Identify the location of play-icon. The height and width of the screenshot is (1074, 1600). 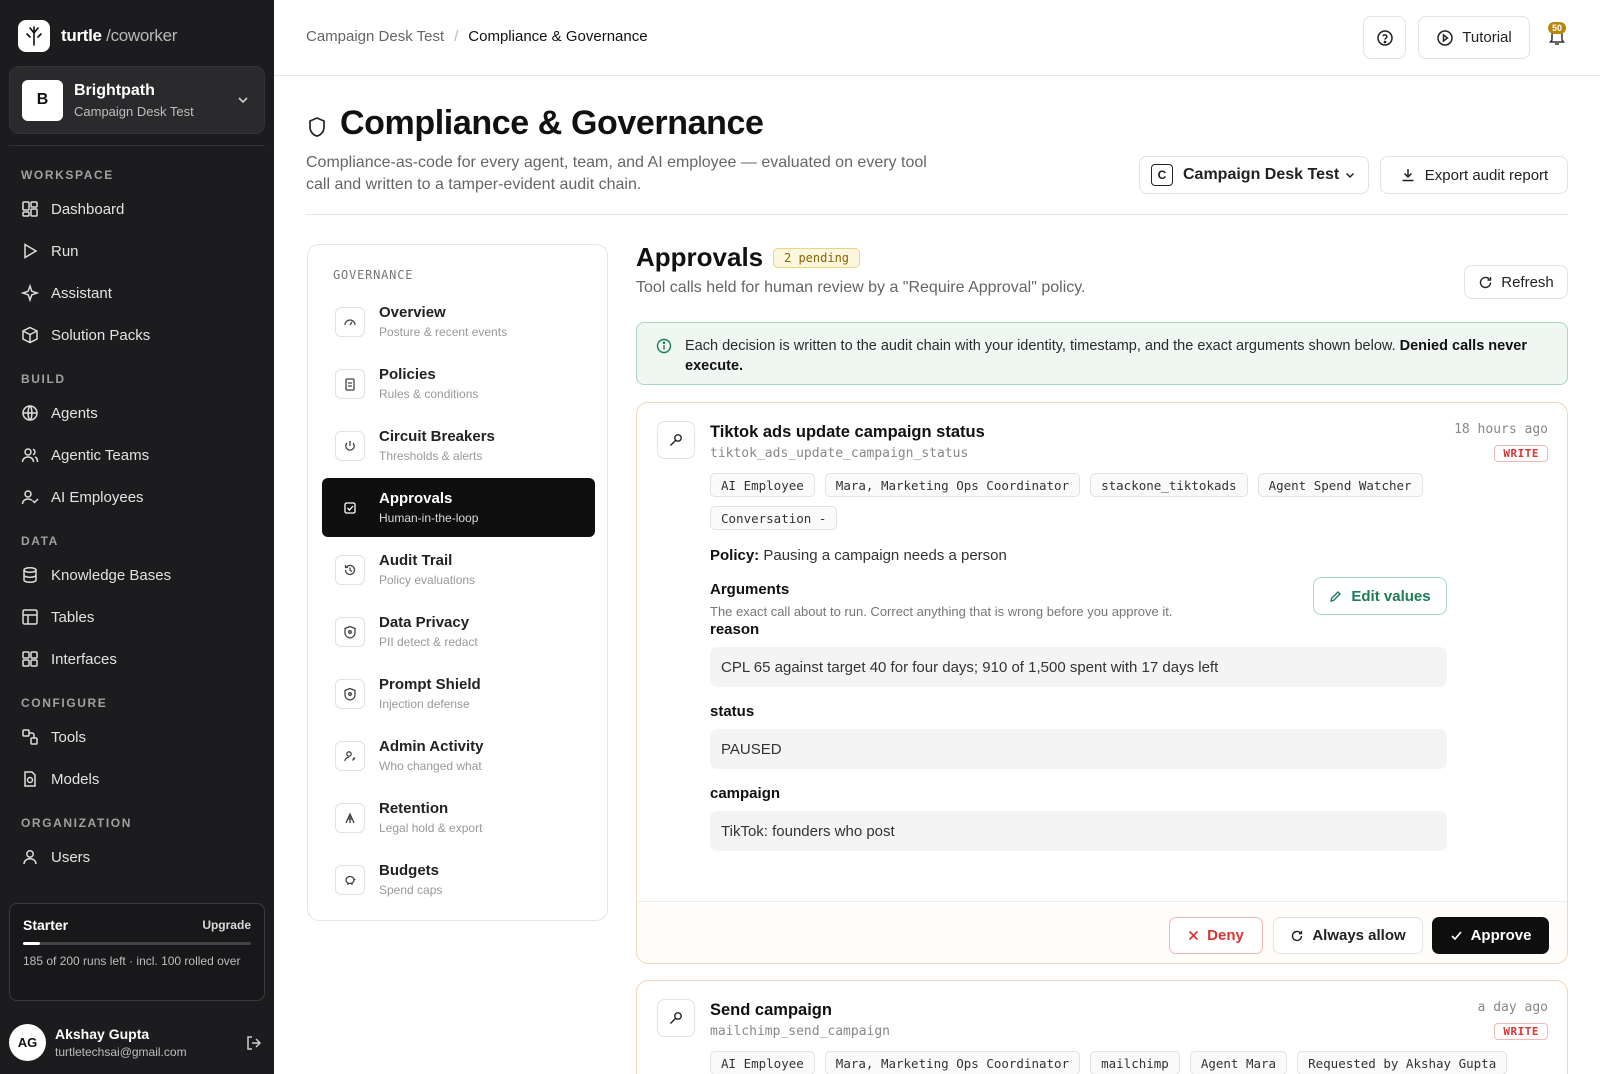
(31, 251).